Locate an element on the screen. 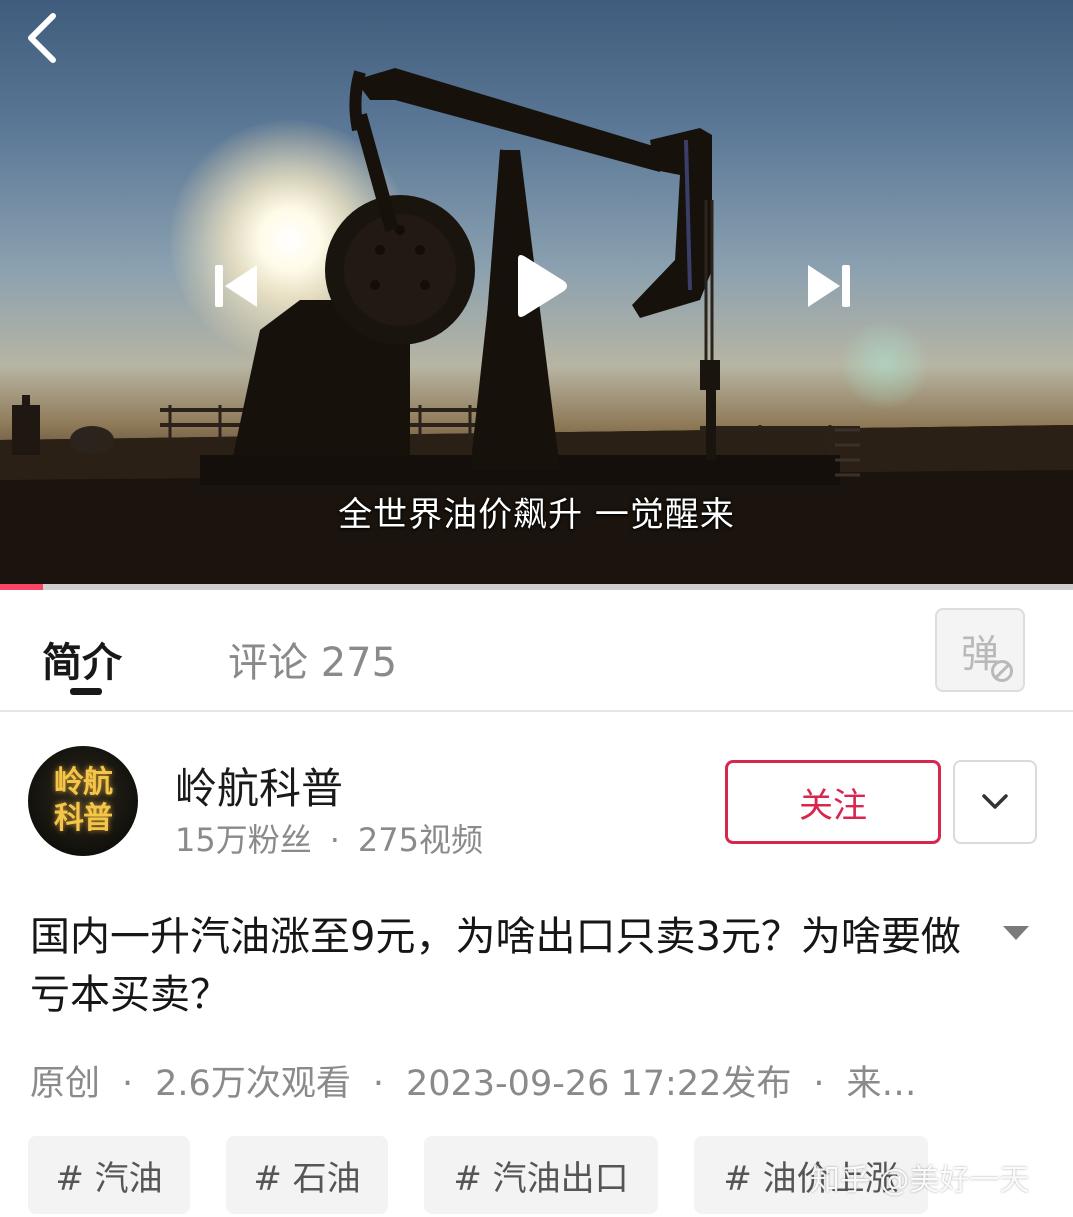  caret-down-icon is located at coordinates (1016, 933).